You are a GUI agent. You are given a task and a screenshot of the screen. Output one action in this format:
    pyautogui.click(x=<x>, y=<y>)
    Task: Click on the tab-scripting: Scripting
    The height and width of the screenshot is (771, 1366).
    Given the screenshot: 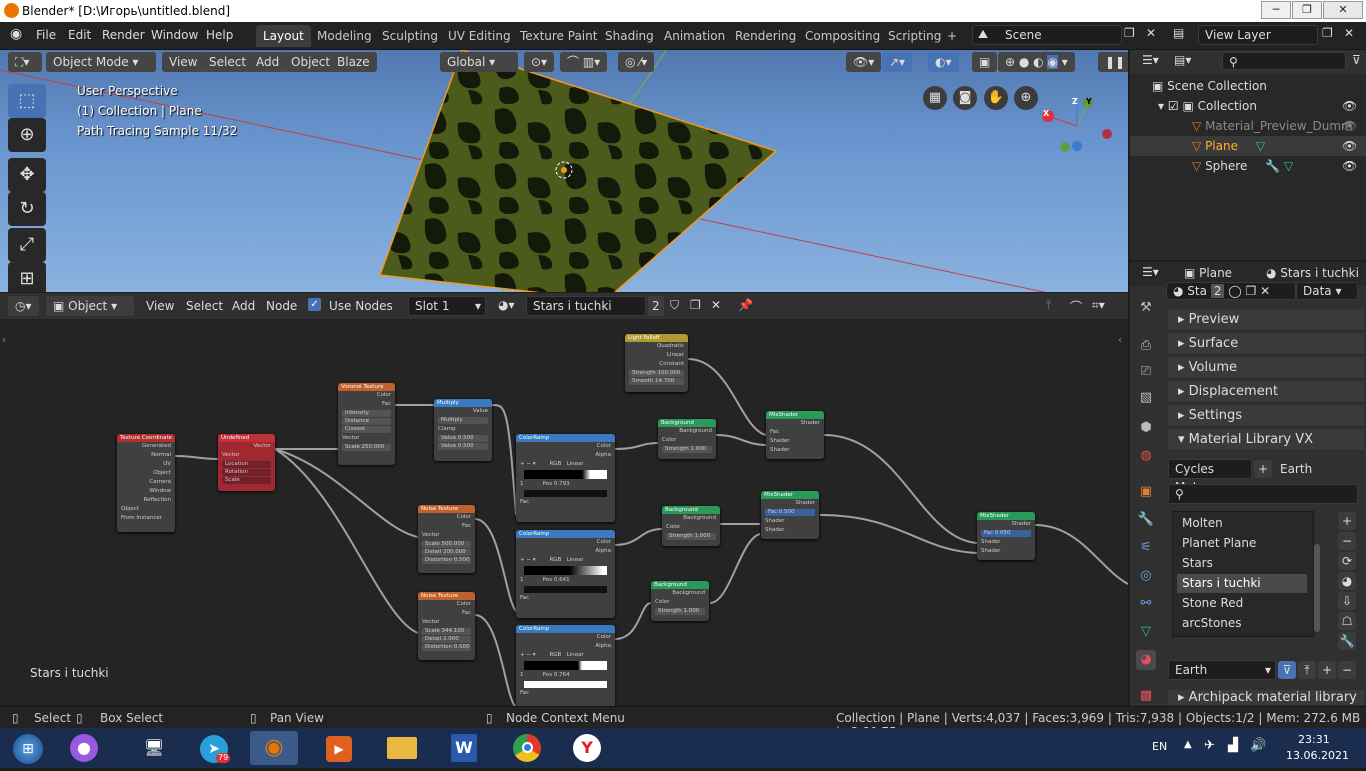 What is the action you would take?
    pyautogui.click(x=914, y=36)
    